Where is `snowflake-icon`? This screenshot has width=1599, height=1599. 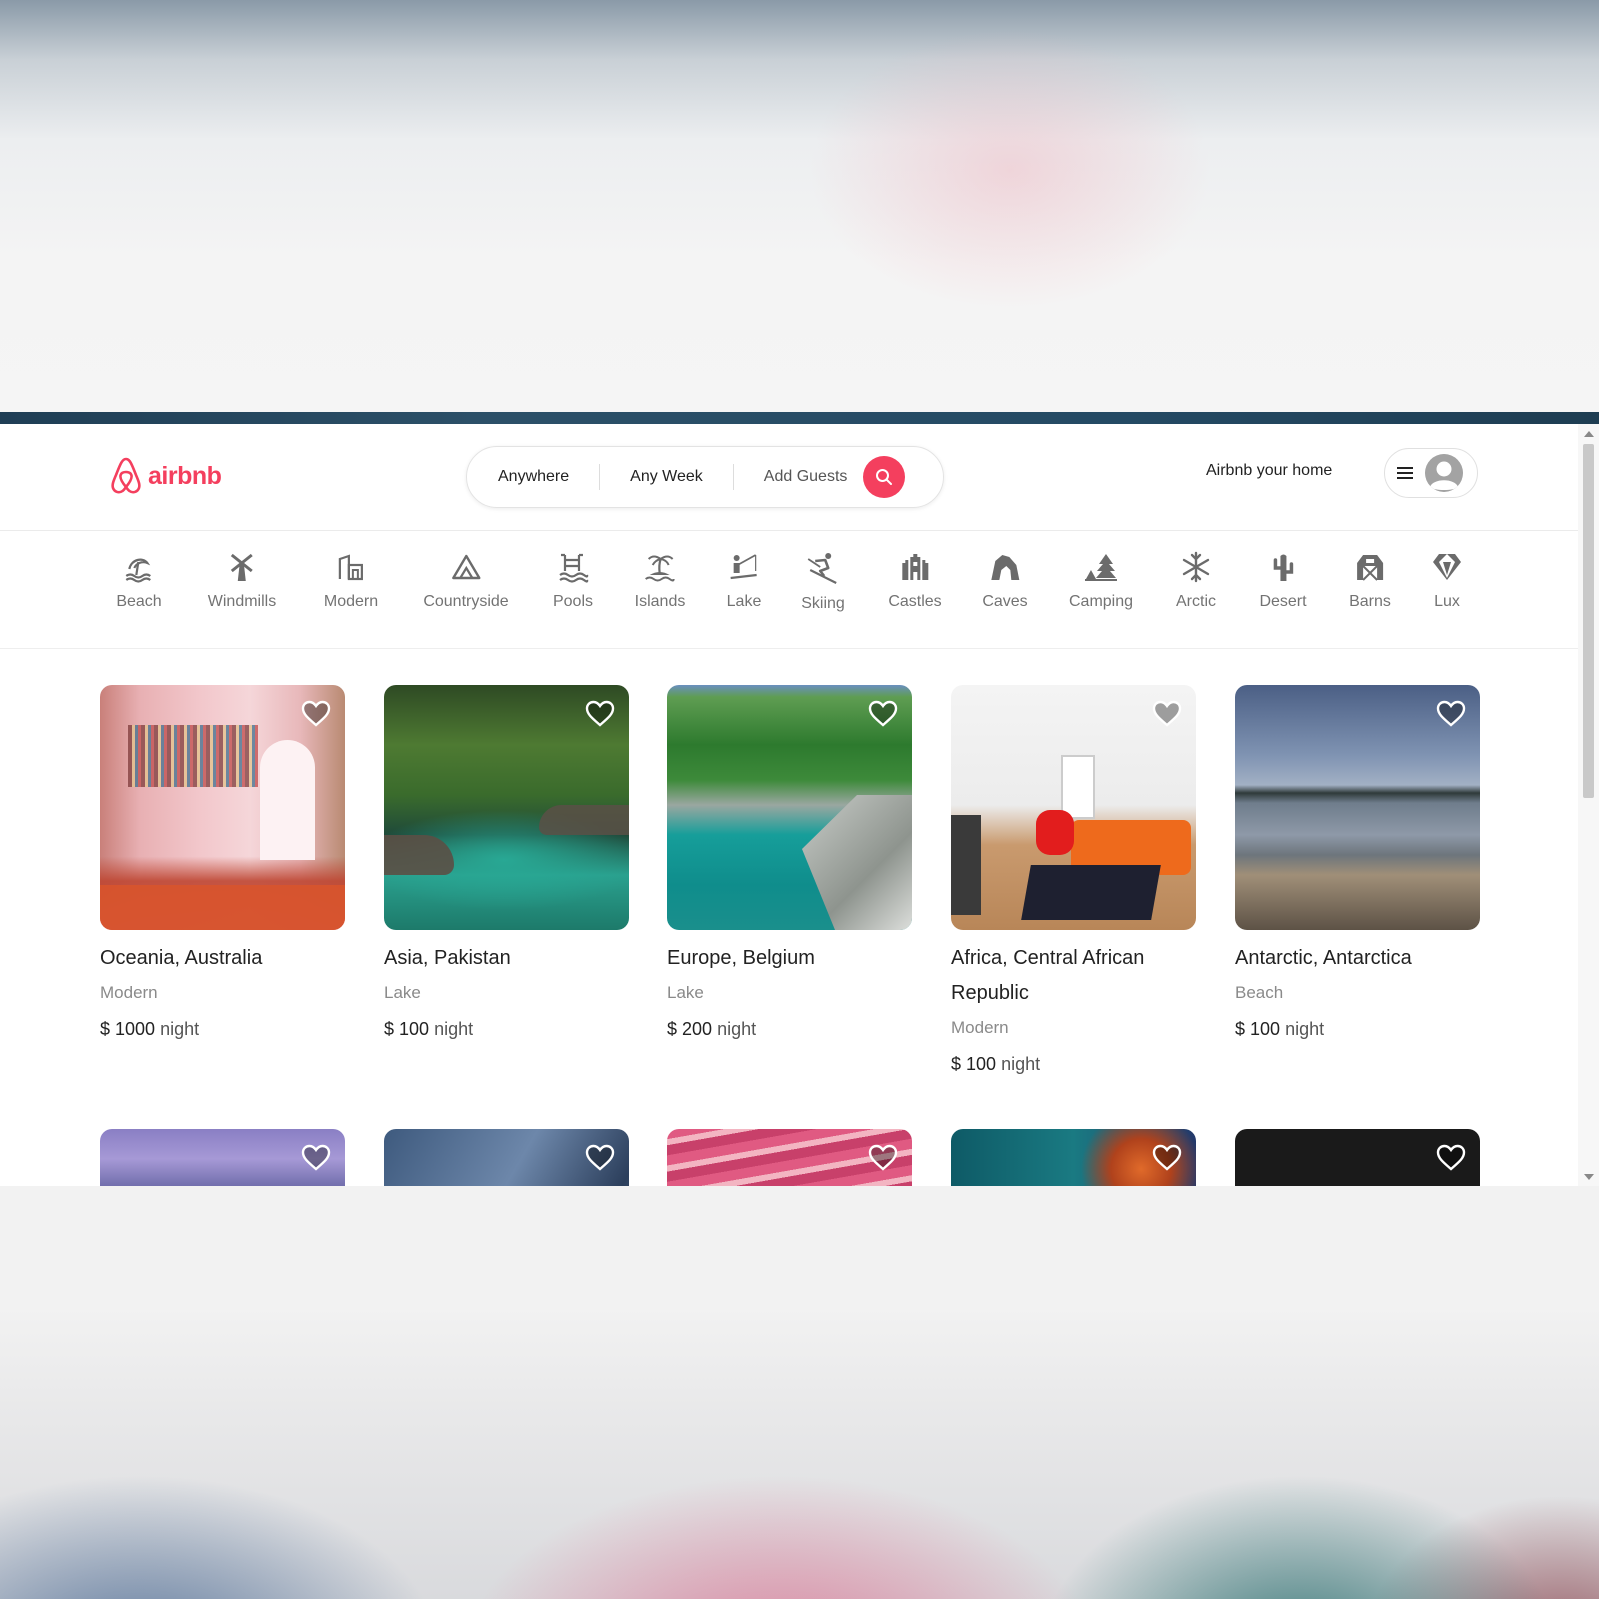
snowflake-icon is located at coordinates (1196, 567).